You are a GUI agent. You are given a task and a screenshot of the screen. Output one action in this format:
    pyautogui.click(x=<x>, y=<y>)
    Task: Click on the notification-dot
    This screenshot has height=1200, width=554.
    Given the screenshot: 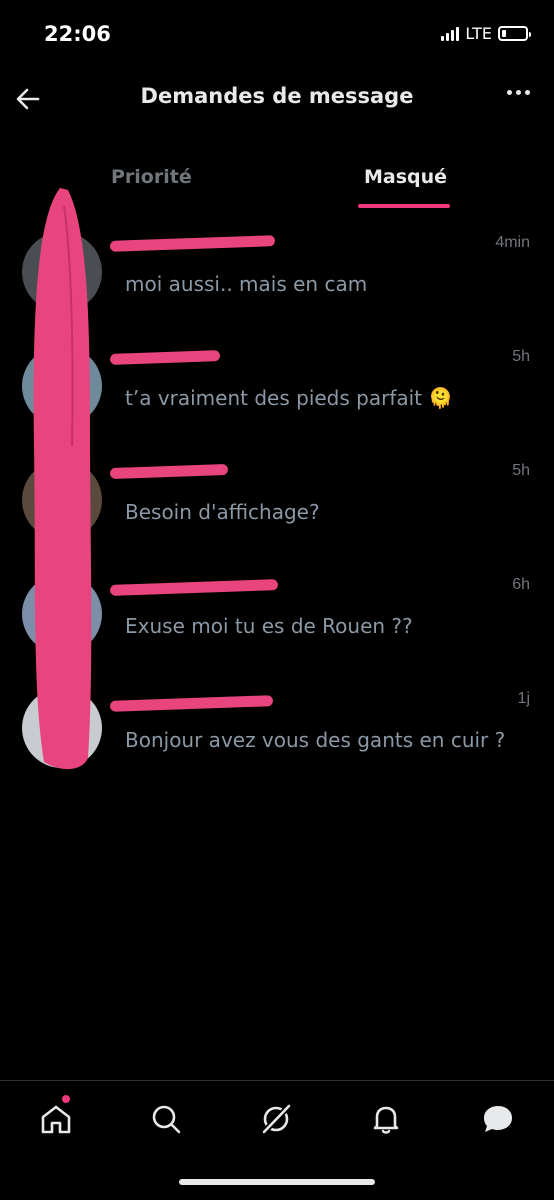 What is the action you would take?
    pyautogui.click(x=66, y=1099)
    